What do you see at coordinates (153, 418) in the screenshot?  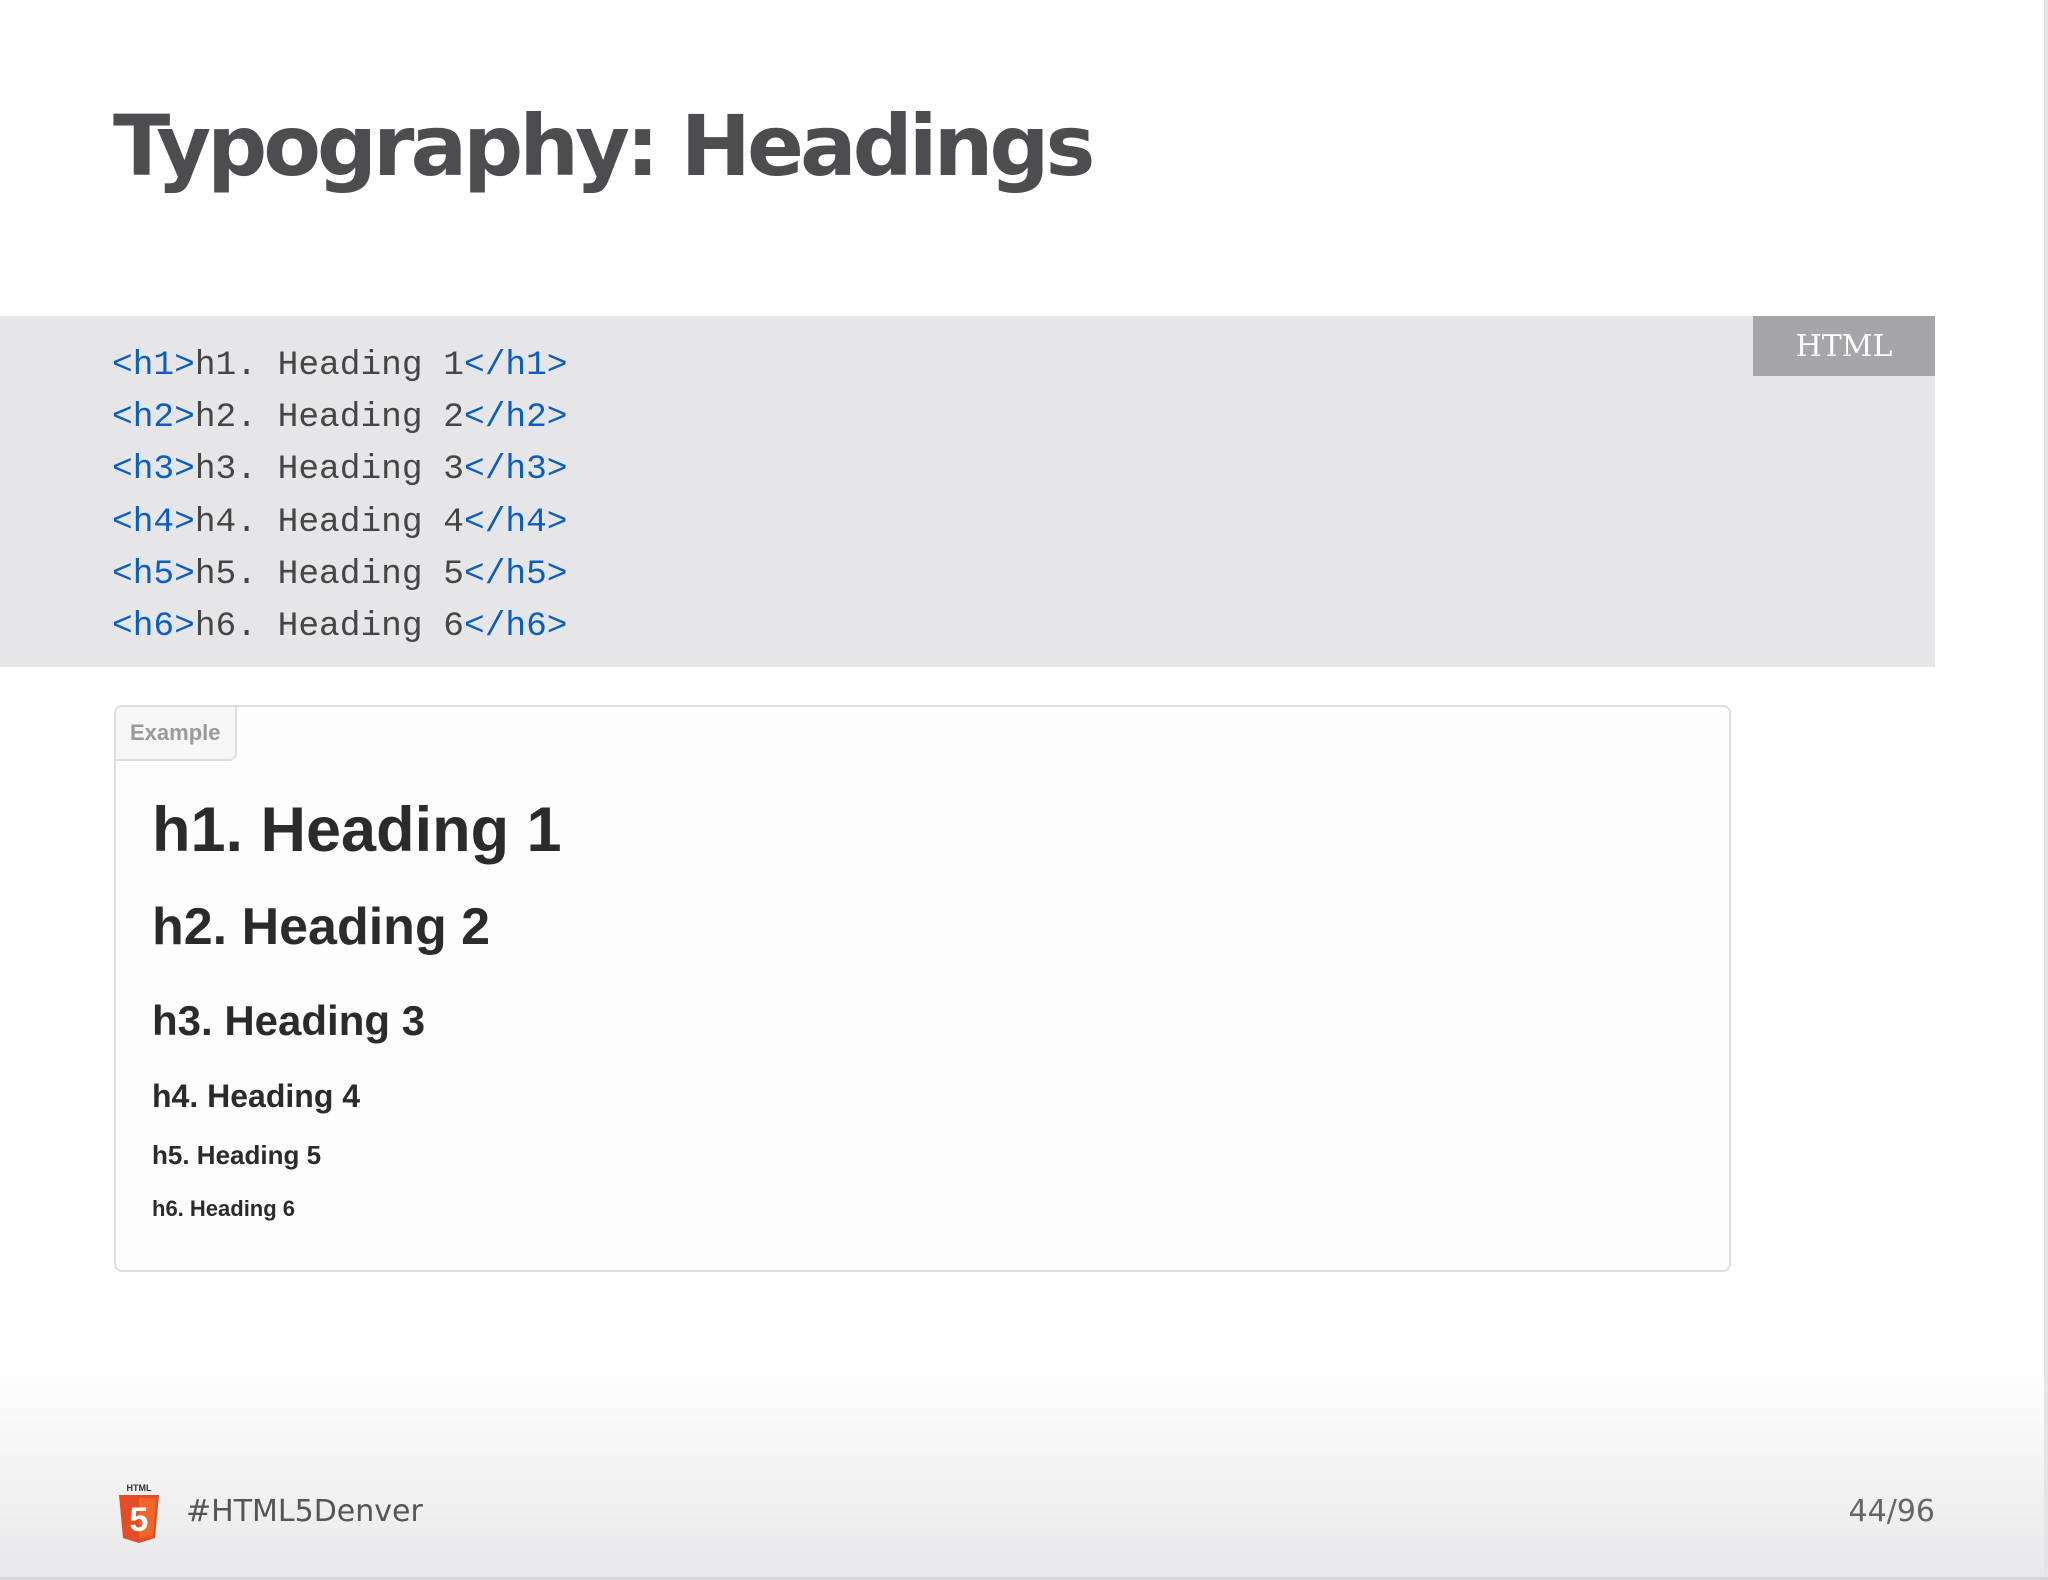 I see `open-tag: <h2>` at bounding box center [153, 418].